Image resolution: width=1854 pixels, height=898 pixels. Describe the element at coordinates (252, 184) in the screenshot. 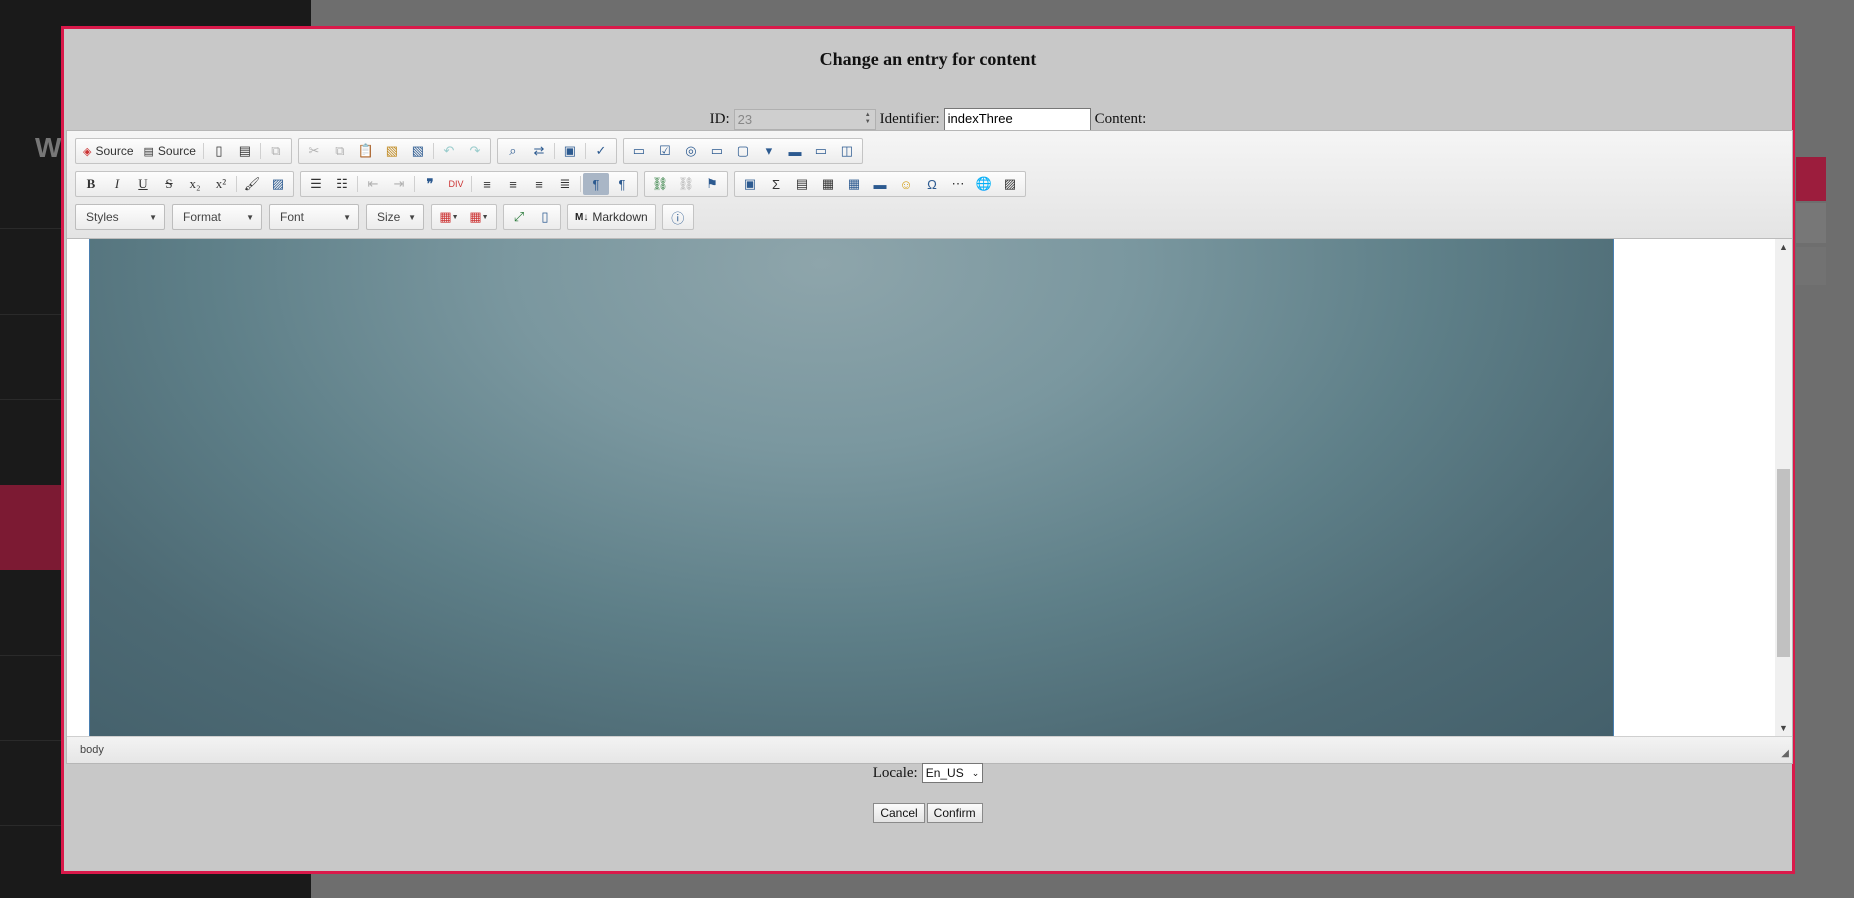

I see `copy-format-icon: 🖌` at that location.